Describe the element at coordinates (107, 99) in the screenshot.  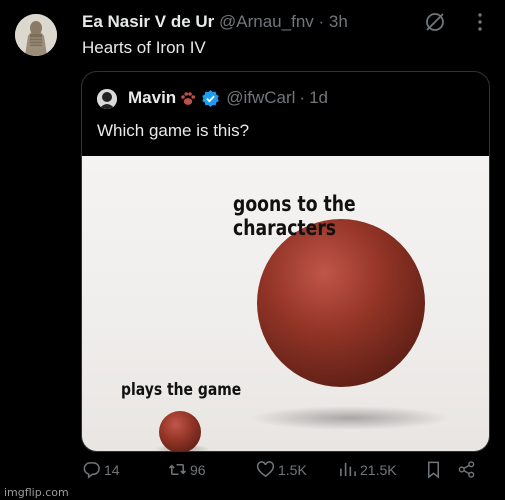
I see `quoted-author-avatar` at that location.